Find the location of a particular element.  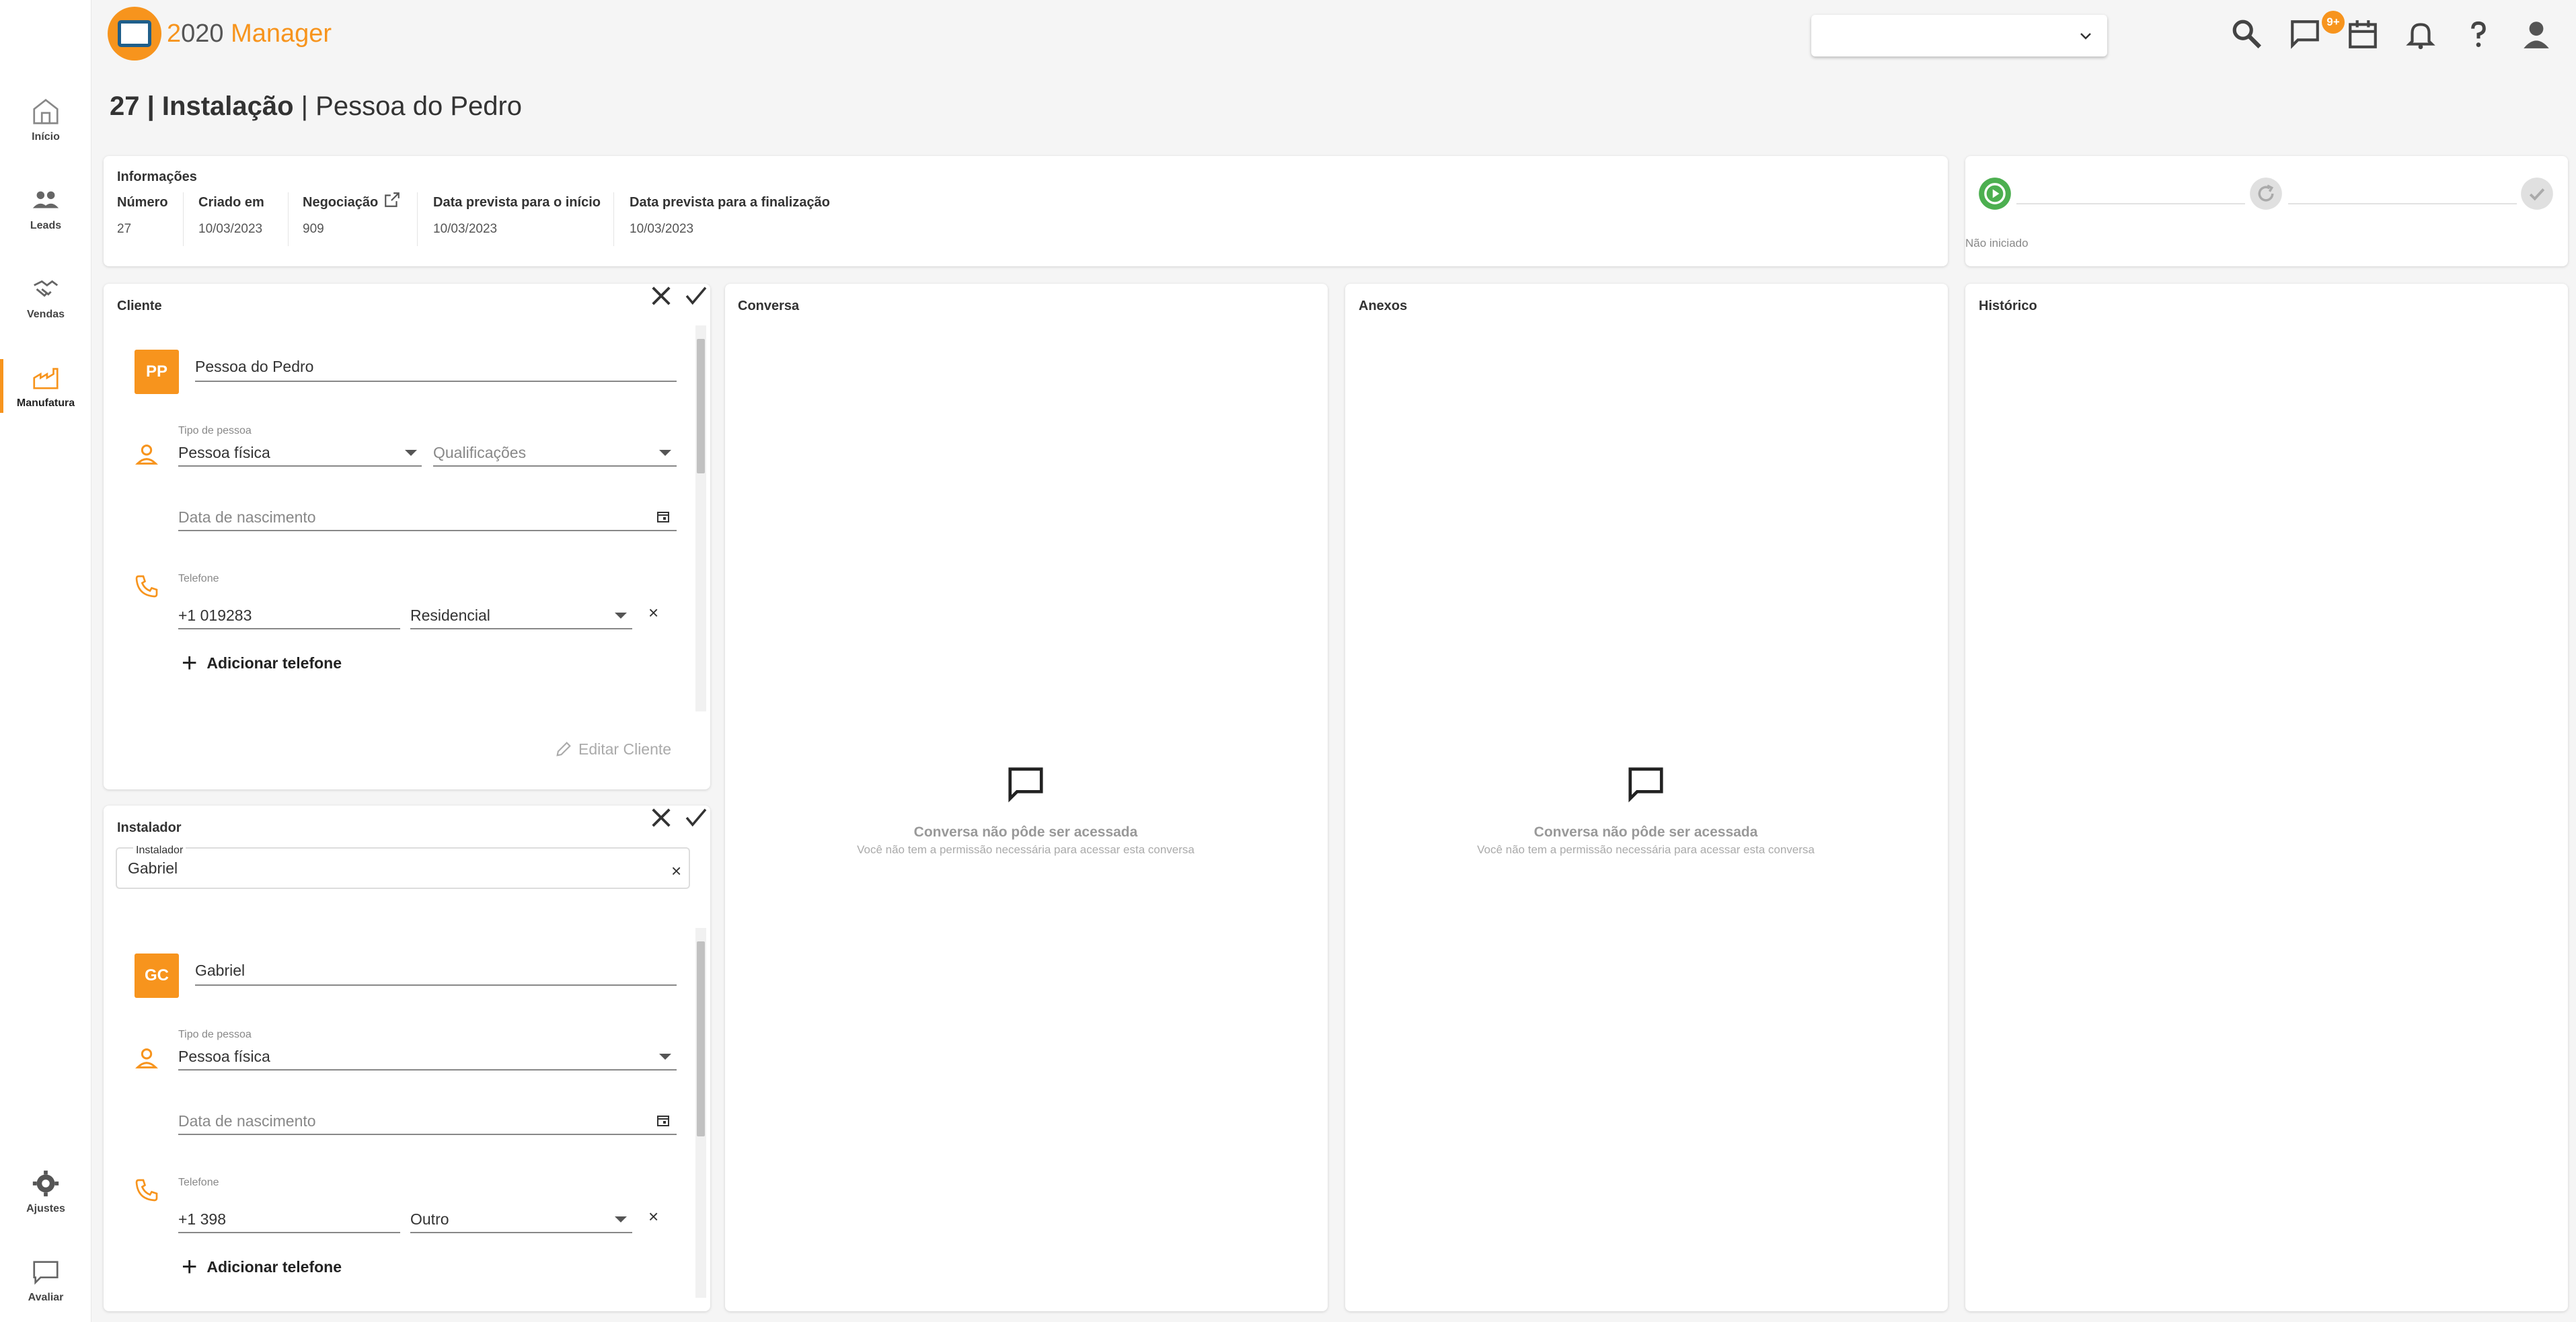

telefone-tipo-select: Residencial is located at coordinates (450, 616).